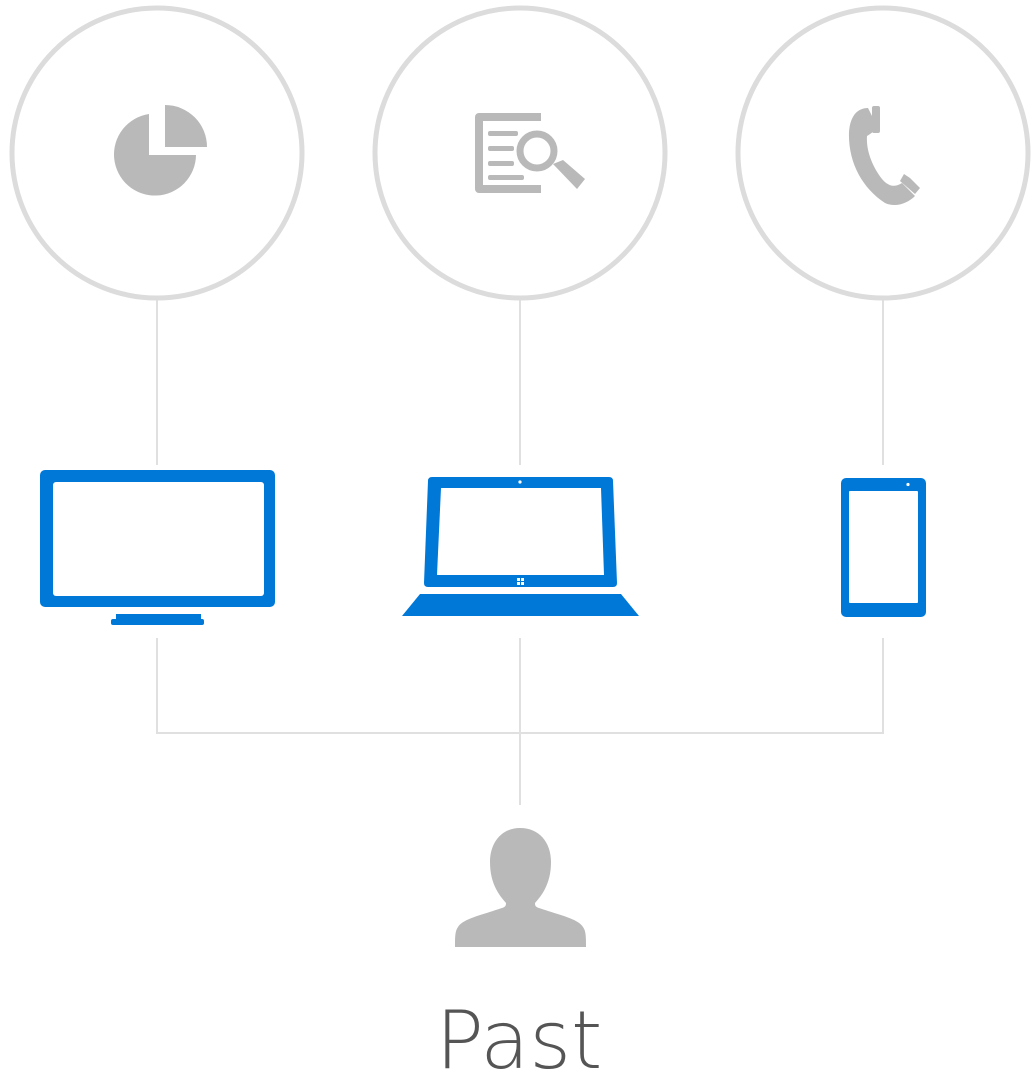 The width and height of the screenshot is (1035, 1083). What do you see at coordinates (520, 887) in the screenshot?
I see `person-silhouette-icon` at bounding box center [520, 887].